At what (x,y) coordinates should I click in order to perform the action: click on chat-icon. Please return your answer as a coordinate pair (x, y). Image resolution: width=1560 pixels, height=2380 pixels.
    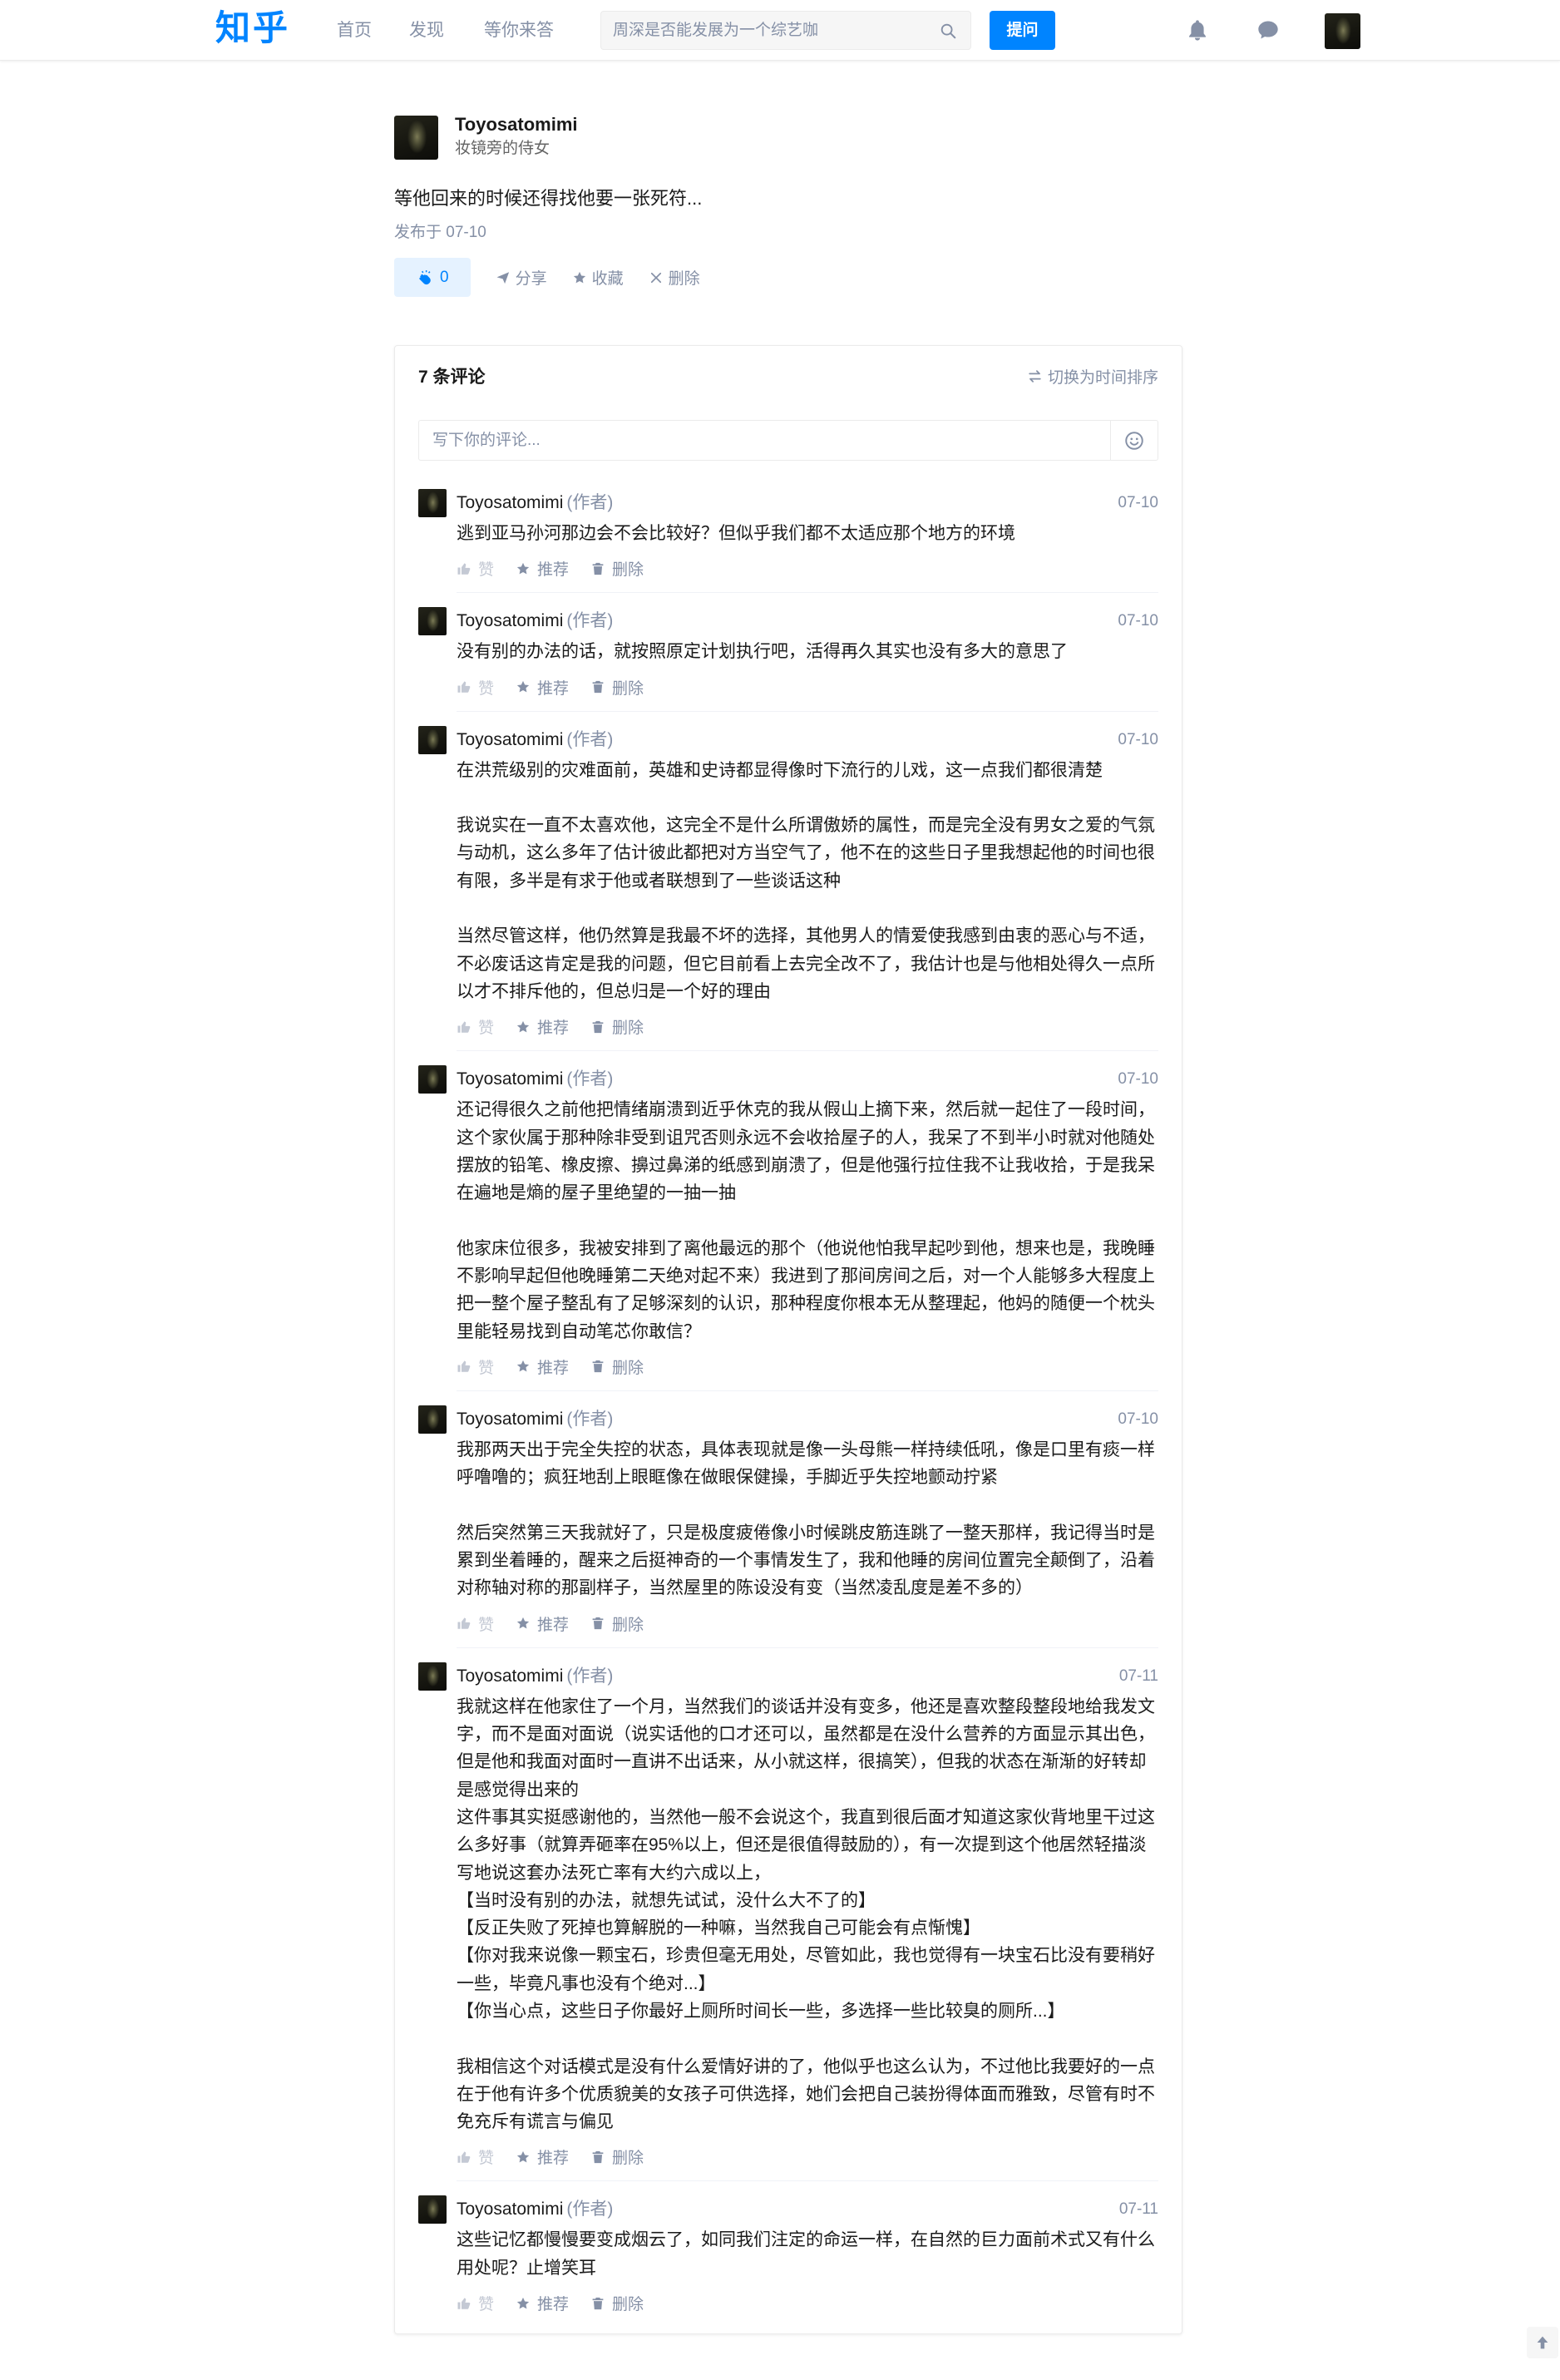
    Looking at the image, I should click on (1268, 30).